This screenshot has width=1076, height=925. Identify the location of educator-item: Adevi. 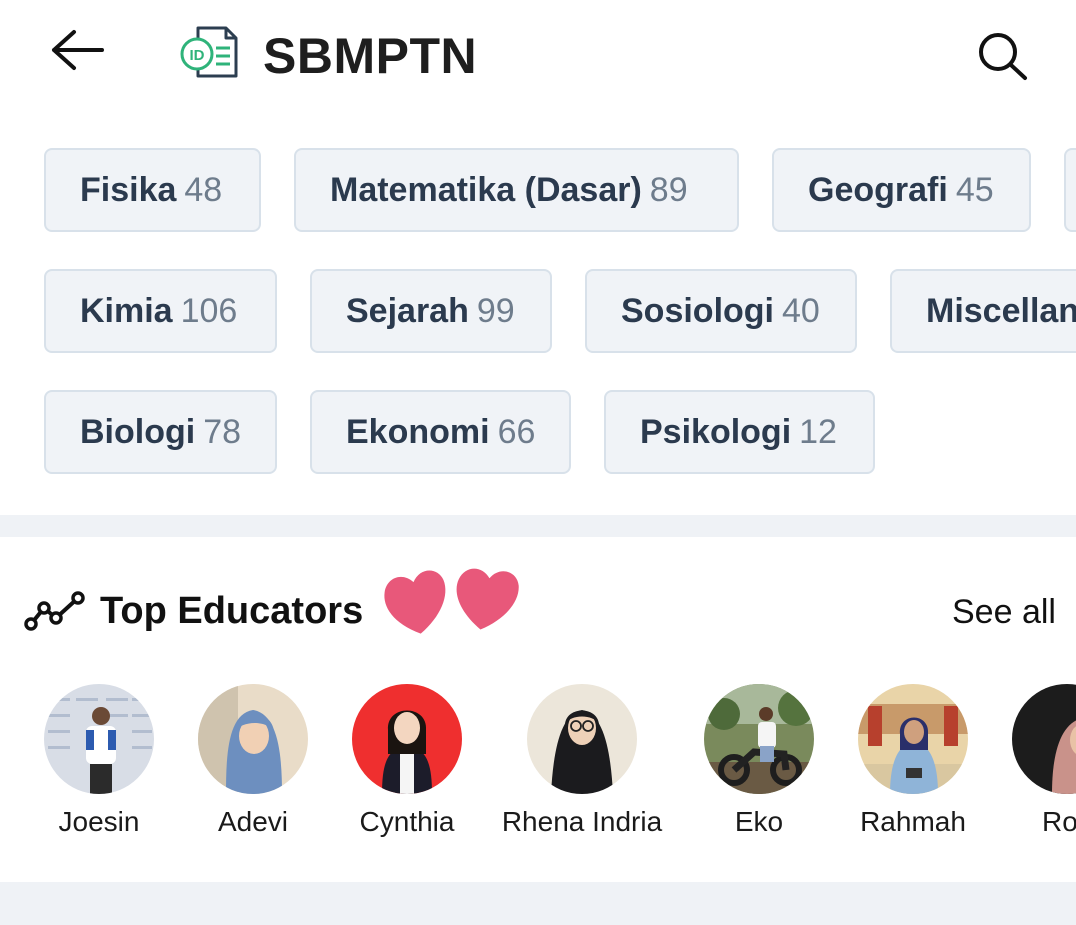
(253, 764).